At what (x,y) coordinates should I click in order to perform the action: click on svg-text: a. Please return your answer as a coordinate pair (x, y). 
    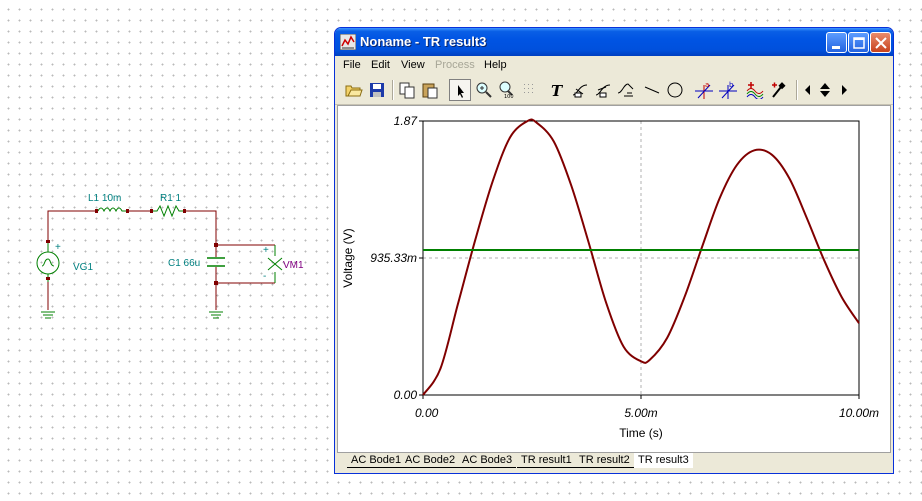
    Looking at the image, I should click on (707, 85).